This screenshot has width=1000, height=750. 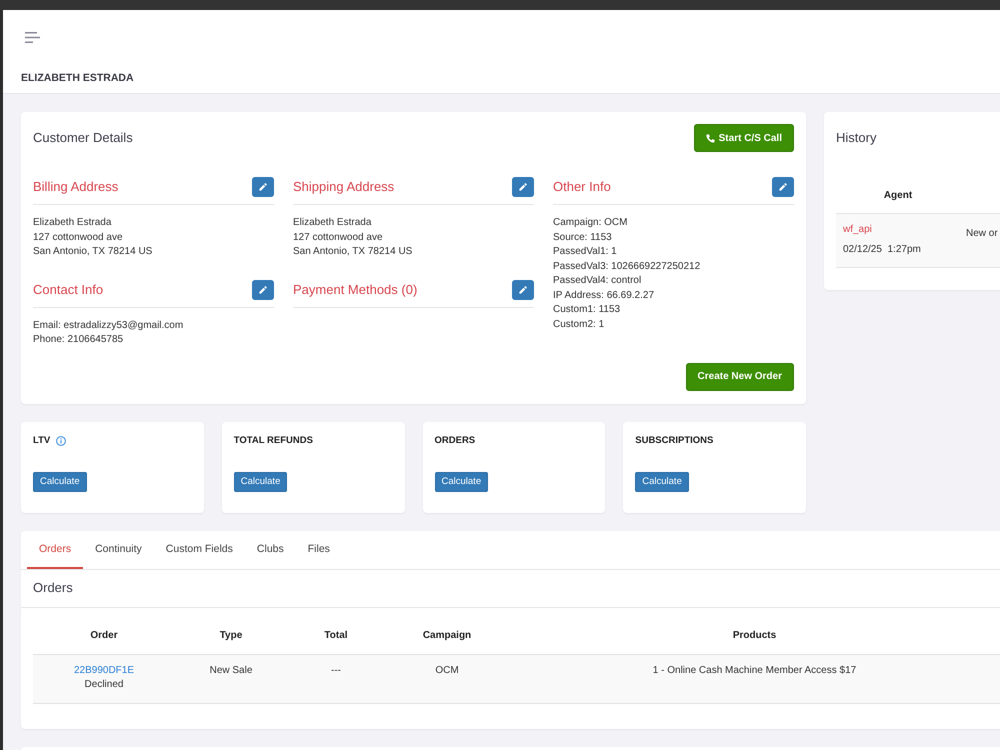 I want to click on tab: Clubs, so click(x=270, y=549).